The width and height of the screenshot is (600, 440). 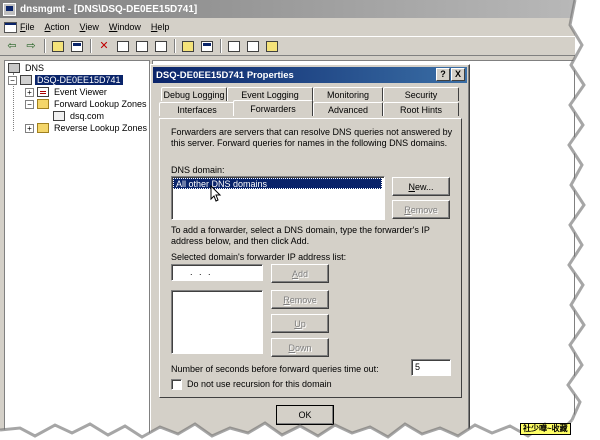 What do you see at coordinates (59, 116) in the screenshot?
I see `zone-icon` at bounding box center [59, 116].